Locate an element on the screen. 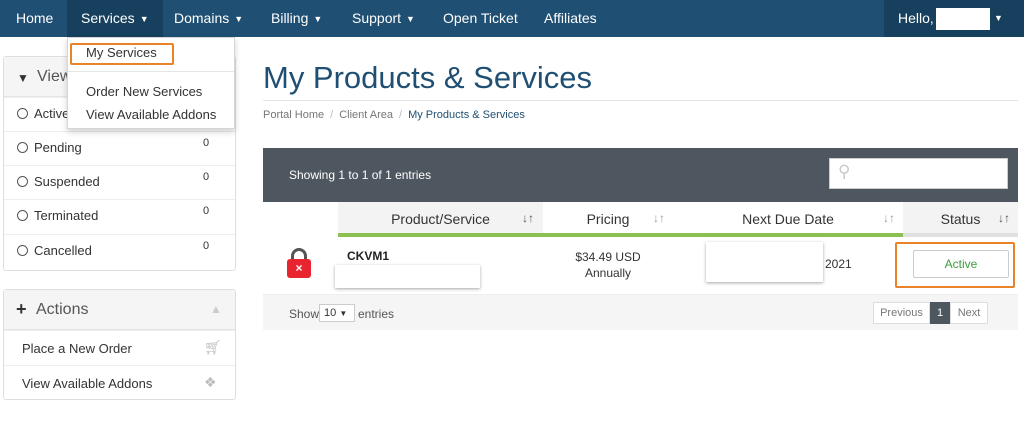 This screenshot has width=1024, height=423. search-icon: ⚲ is located at coordinates (844, 171).